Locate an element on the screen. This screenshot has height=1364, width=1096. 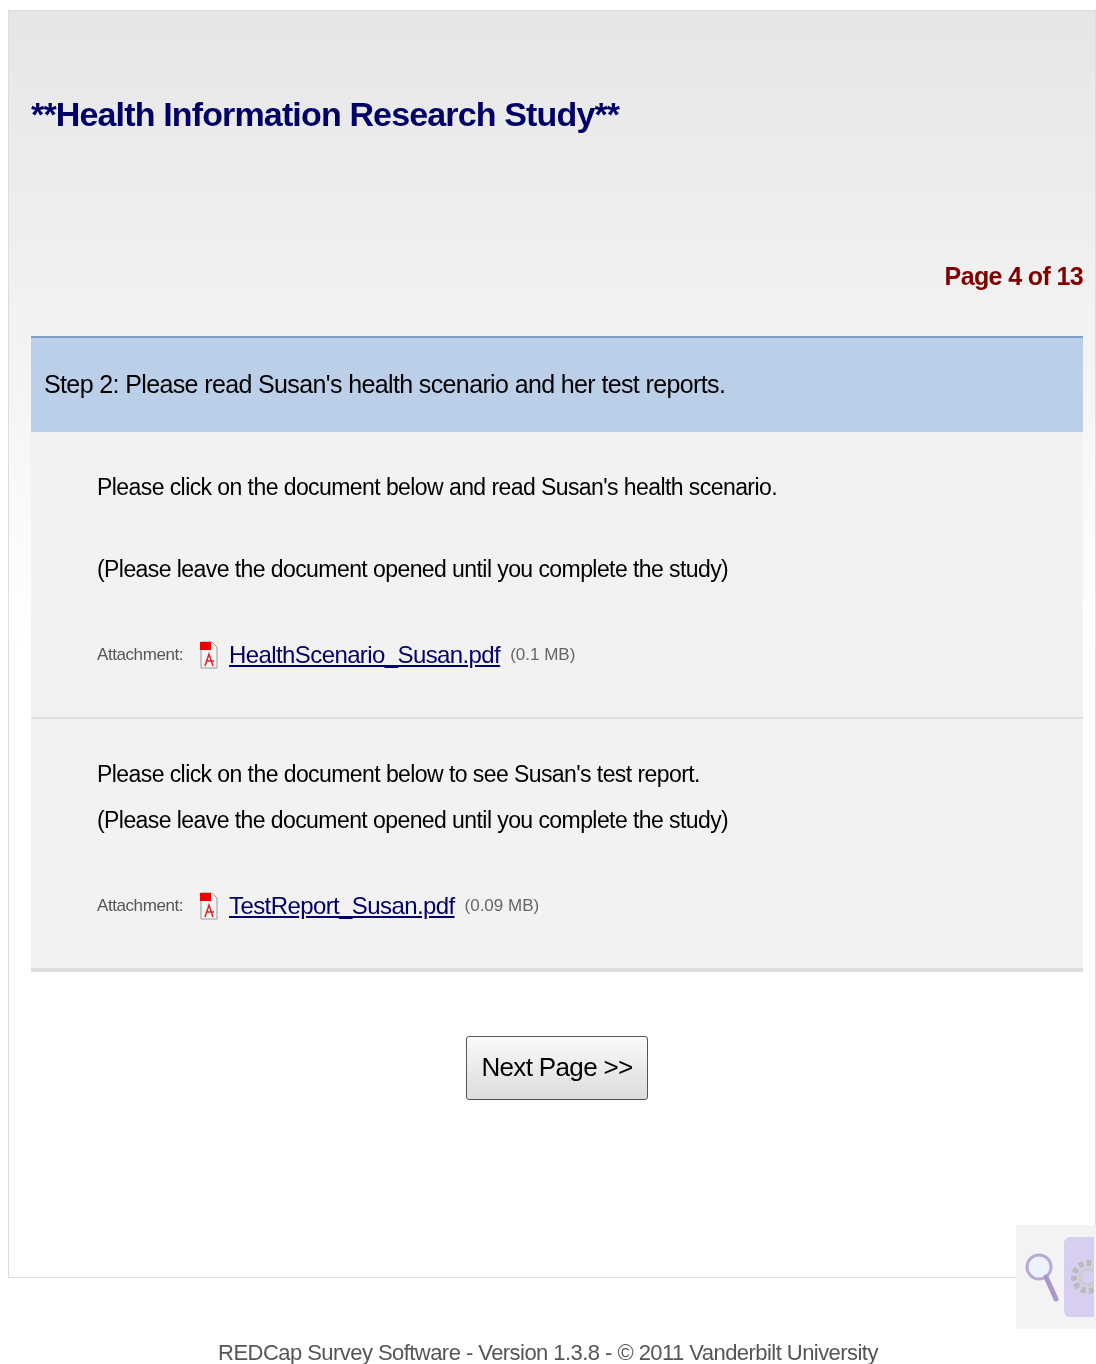
attachment-link: HealthScenario_Susan.pdf is located at coordinates (365, 654).